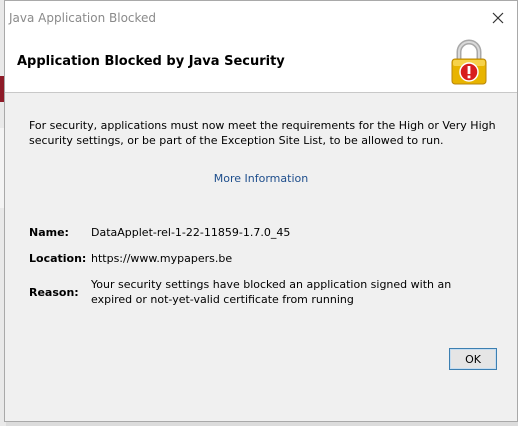  What do you see at coordinates (261, 178) in the screenshot?
I see `more-information-link: More Information` at bounding box center [261, 178].